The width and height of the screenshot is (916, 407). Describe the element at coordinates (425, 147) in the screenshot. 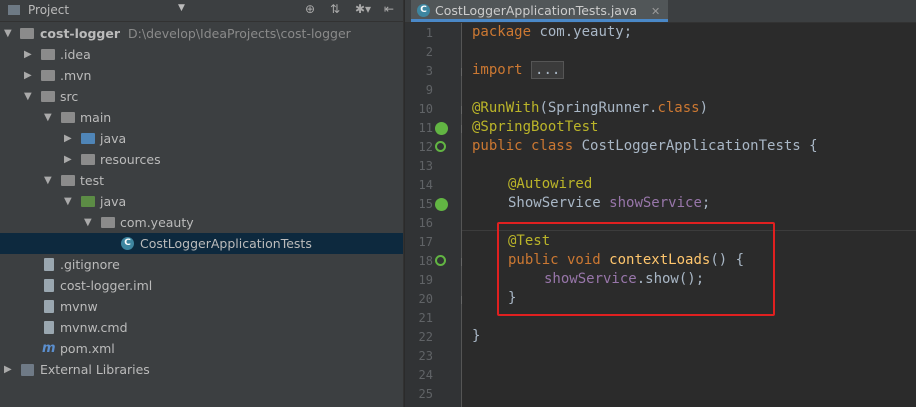

I see `line-number: 12` at that location.